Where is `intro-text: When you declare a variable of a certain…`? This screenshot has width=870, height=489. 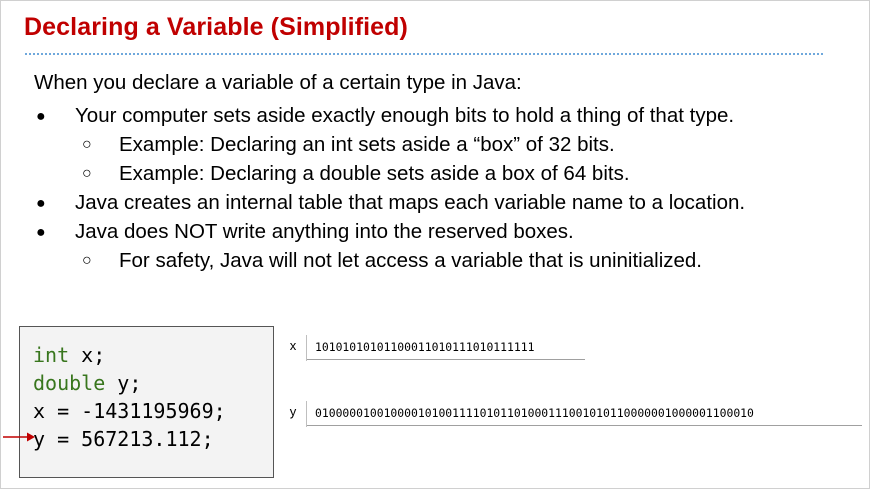 intro-text: When you declare a variable of a certain… is located at coordinates (278, 82).